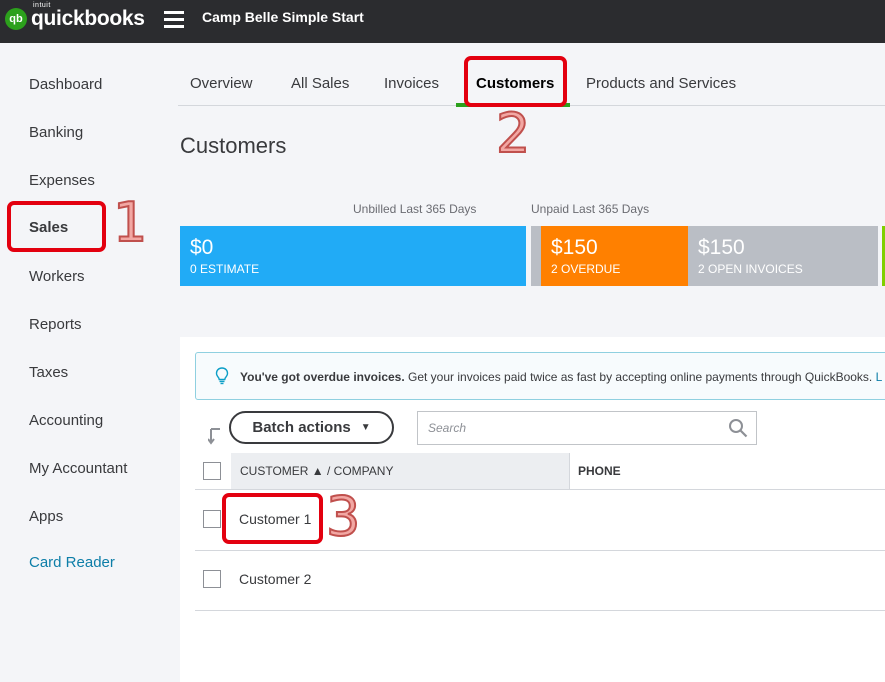 The image size is (885, 682). I want to click on quickbooks-logo: qb intuit quickbooks, so click(75, 16).